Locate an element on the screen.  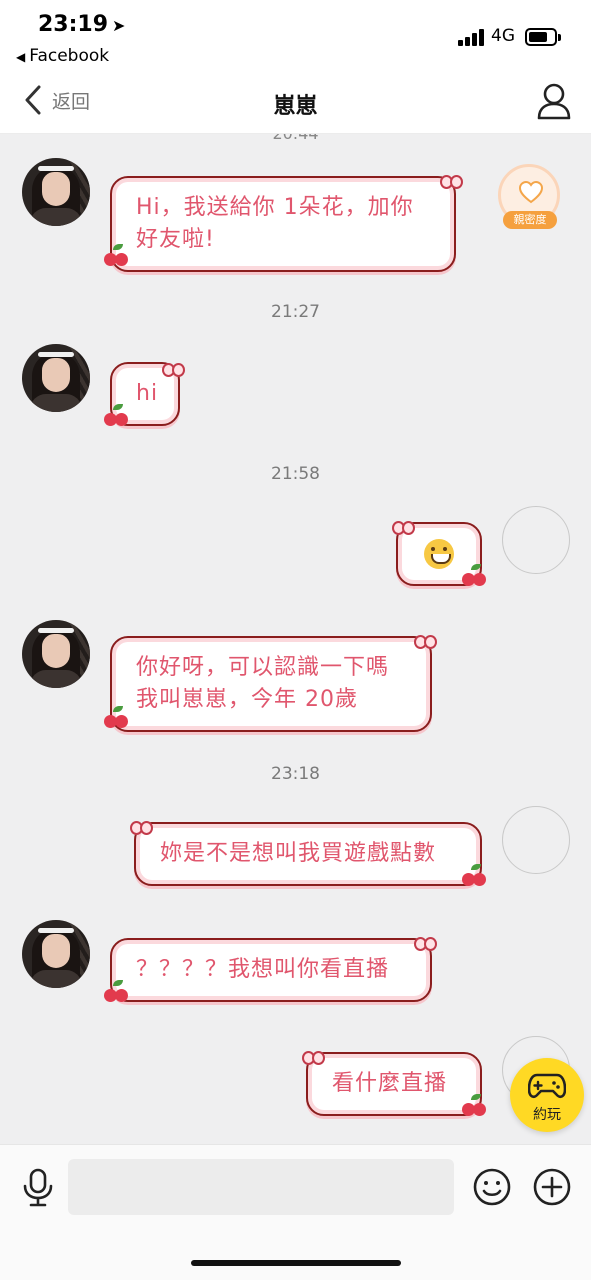
status-bar: 23:19 ➤ ◀ Facebook 4G is located at coordinates (295, 35).